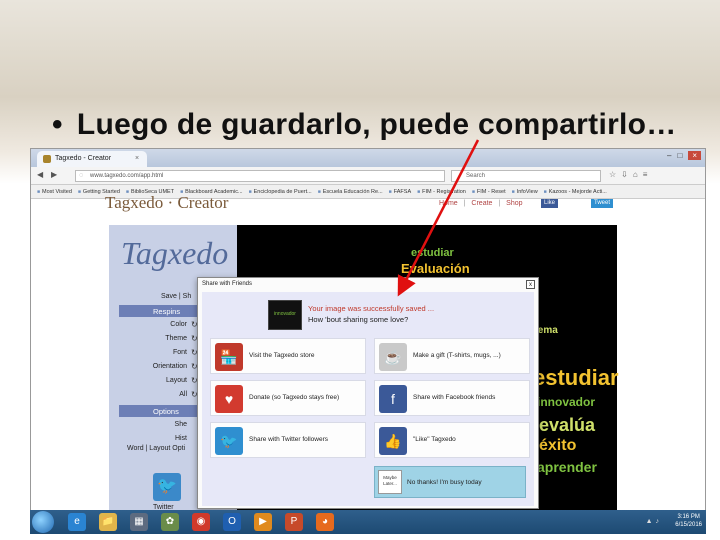 The image size is (720, 540). Describe the element at coordinates (525, 192) in the screenshot. I see `bookmark-item: InfoView` at that location.